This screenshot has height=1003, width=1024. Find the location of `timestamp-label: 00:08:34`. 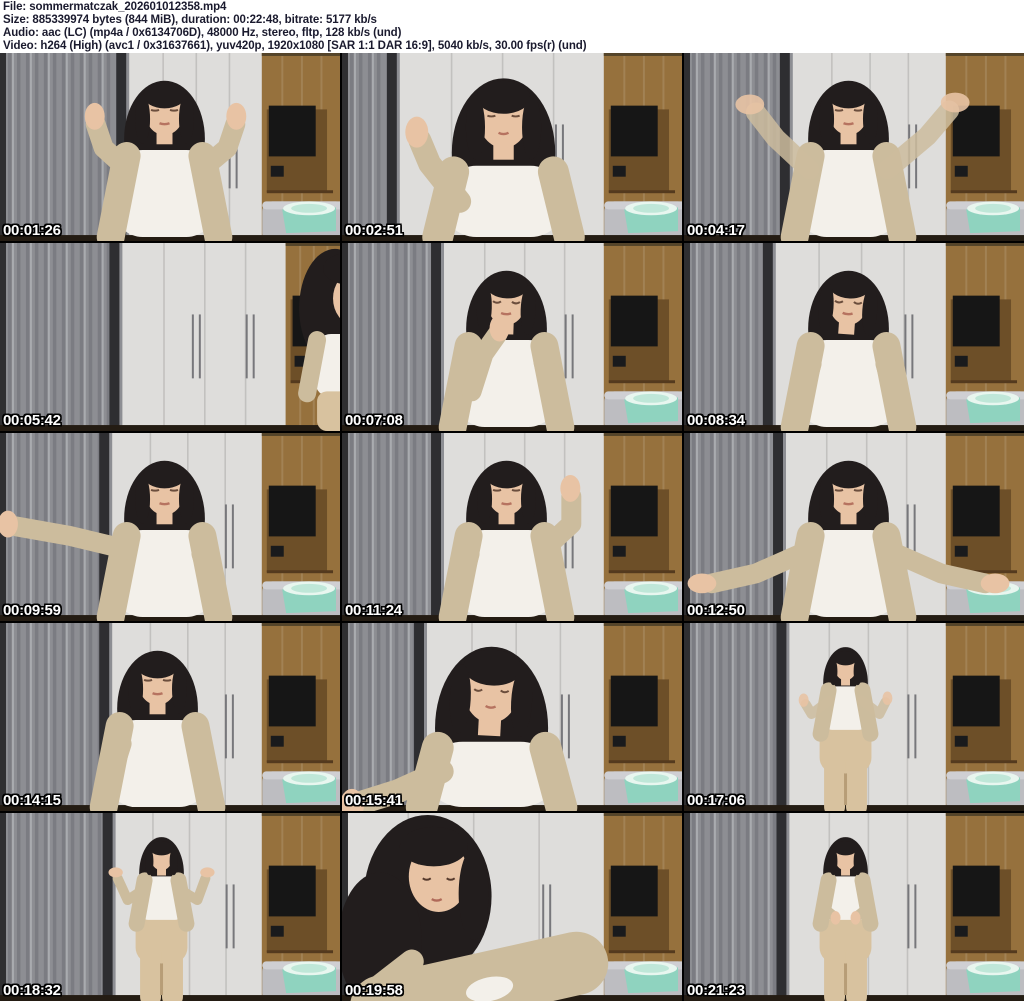

timestamp-label: 00:08:34 is located at coordinates (716, 420).